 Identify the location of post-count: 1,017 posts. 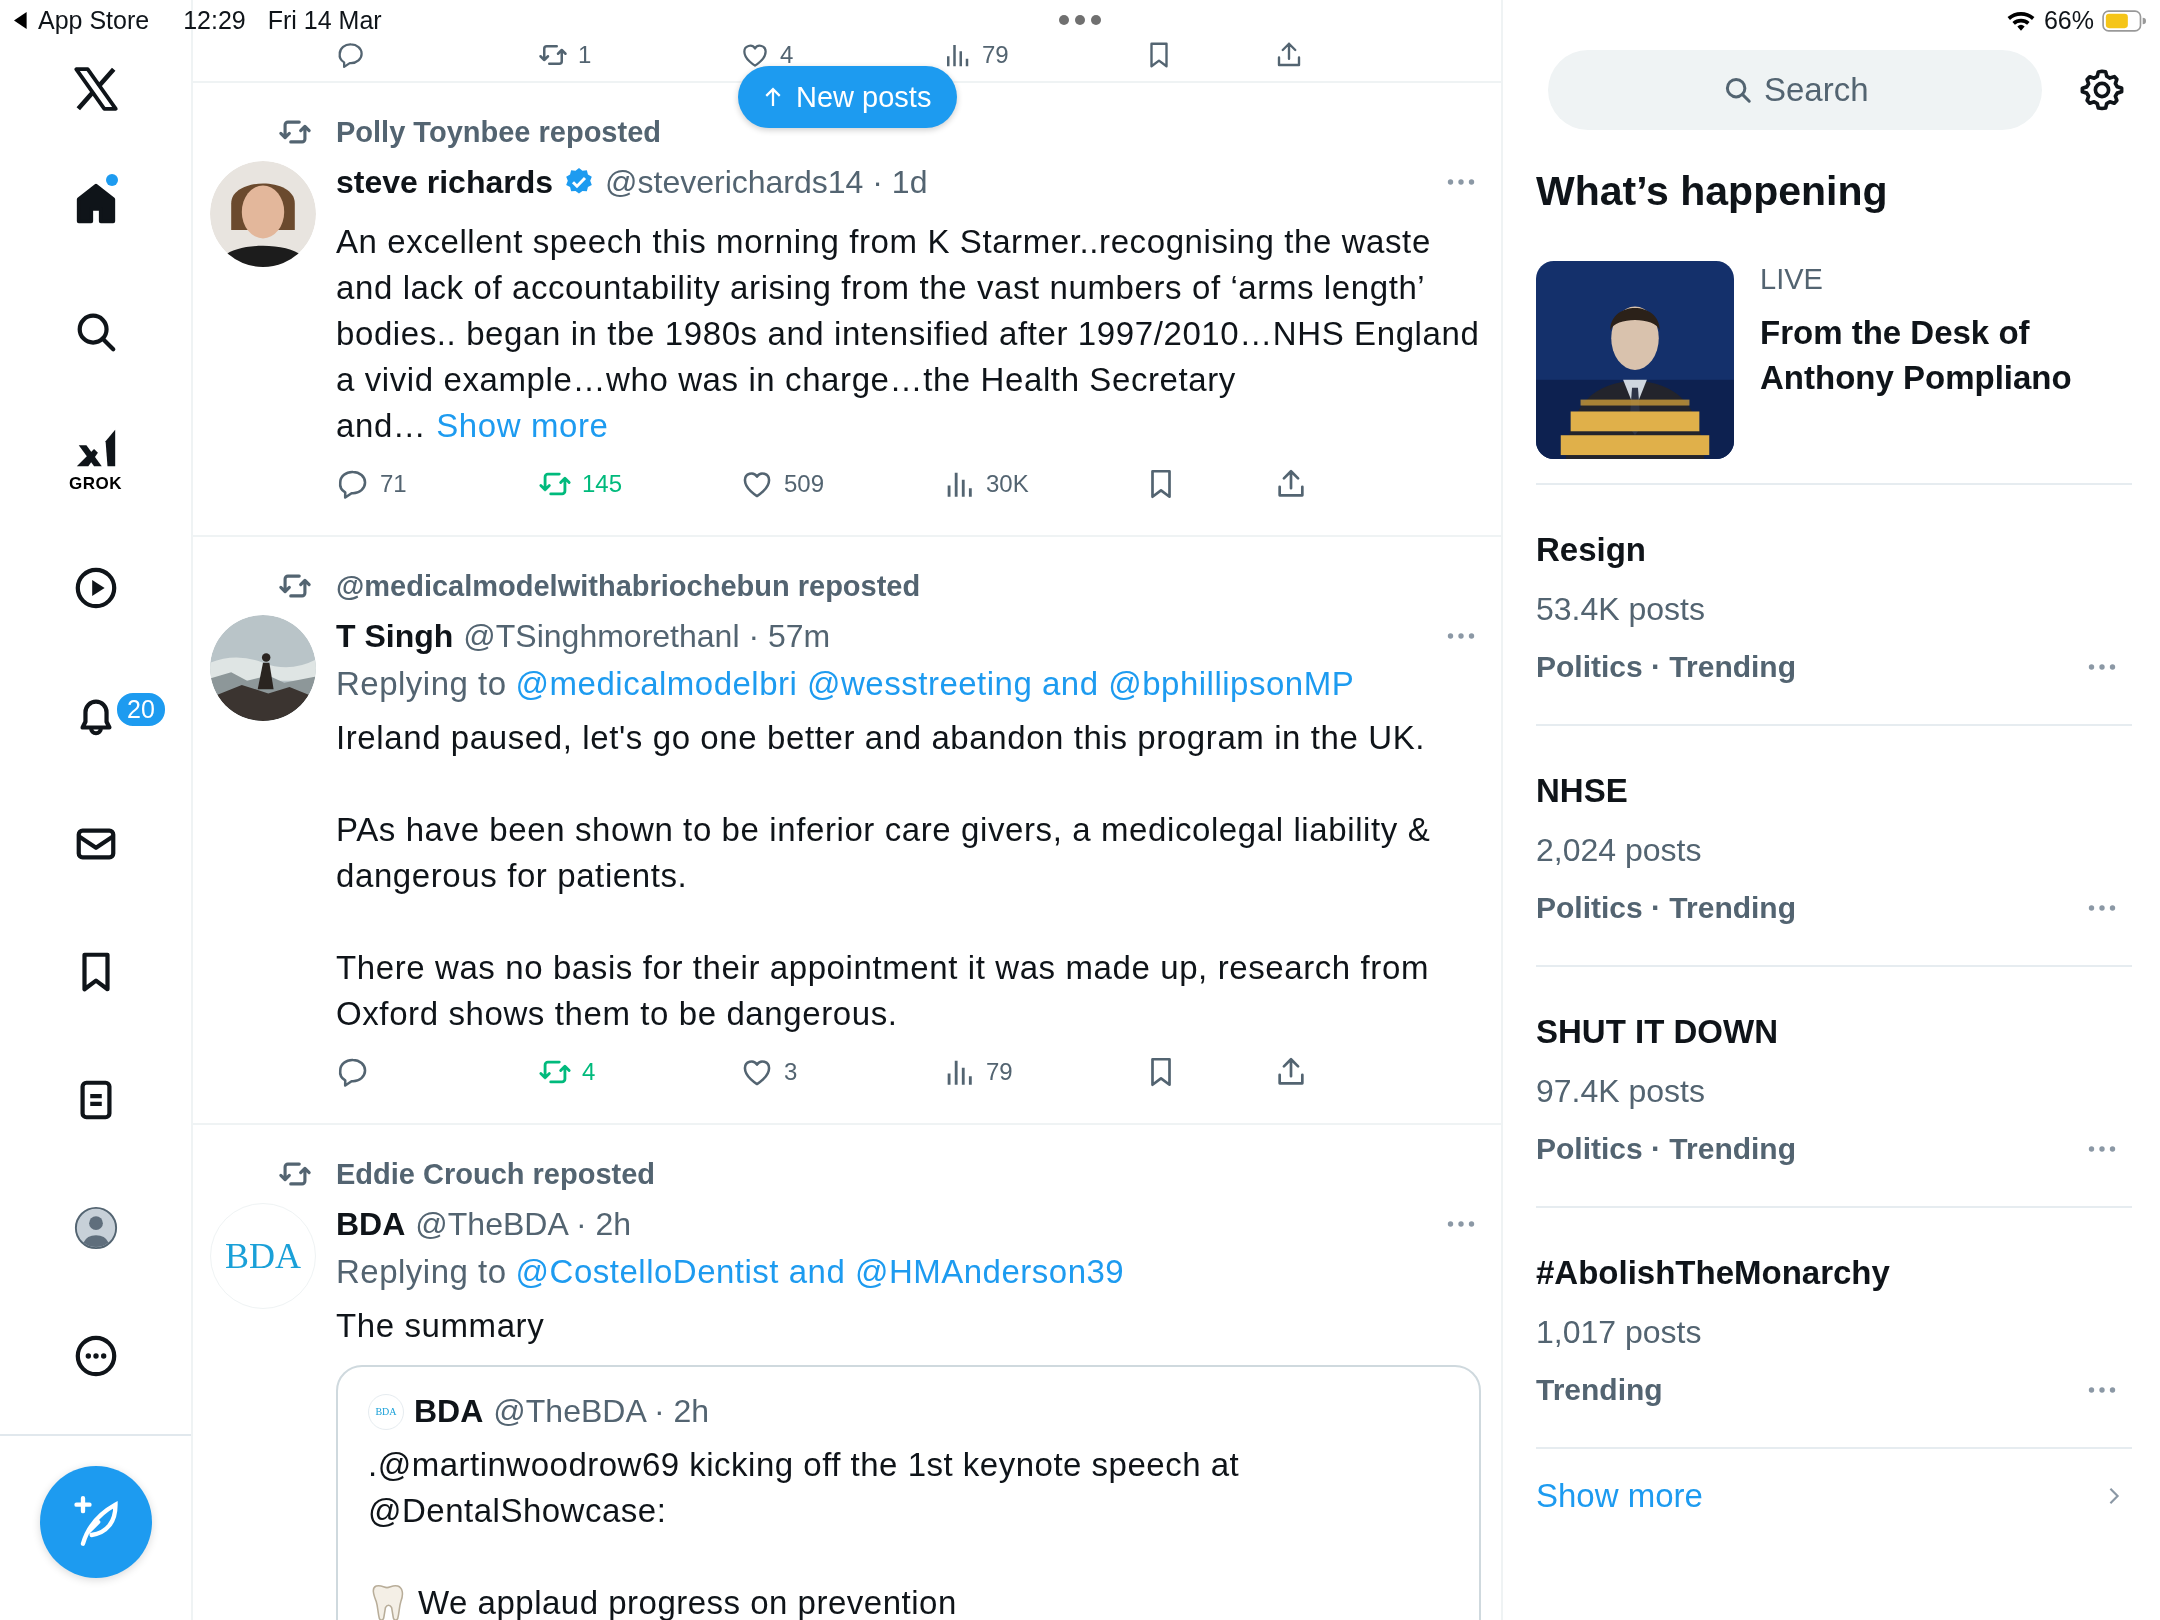
(1619, 1332).